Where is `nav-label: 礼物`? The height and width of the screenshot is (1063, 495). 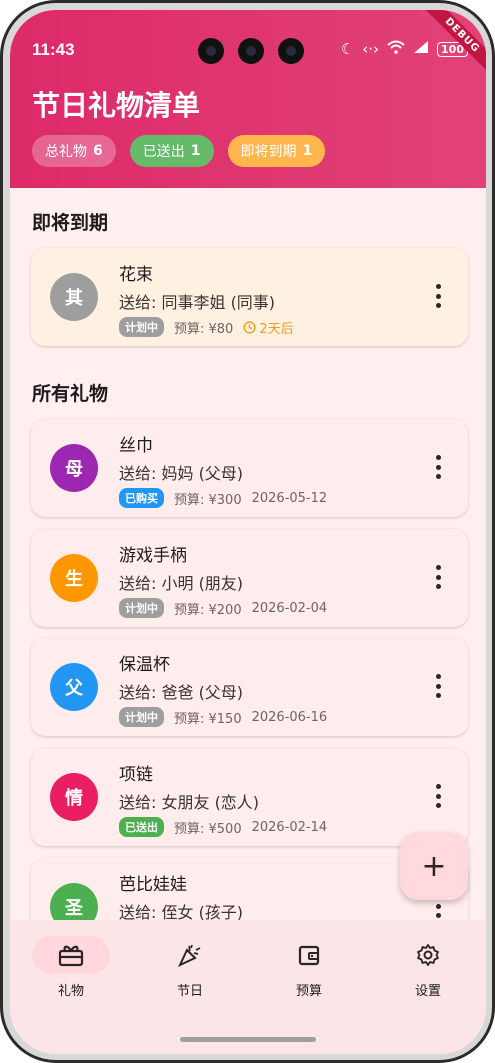 nav-label: 礼物 is located at coordinates (70, 991).